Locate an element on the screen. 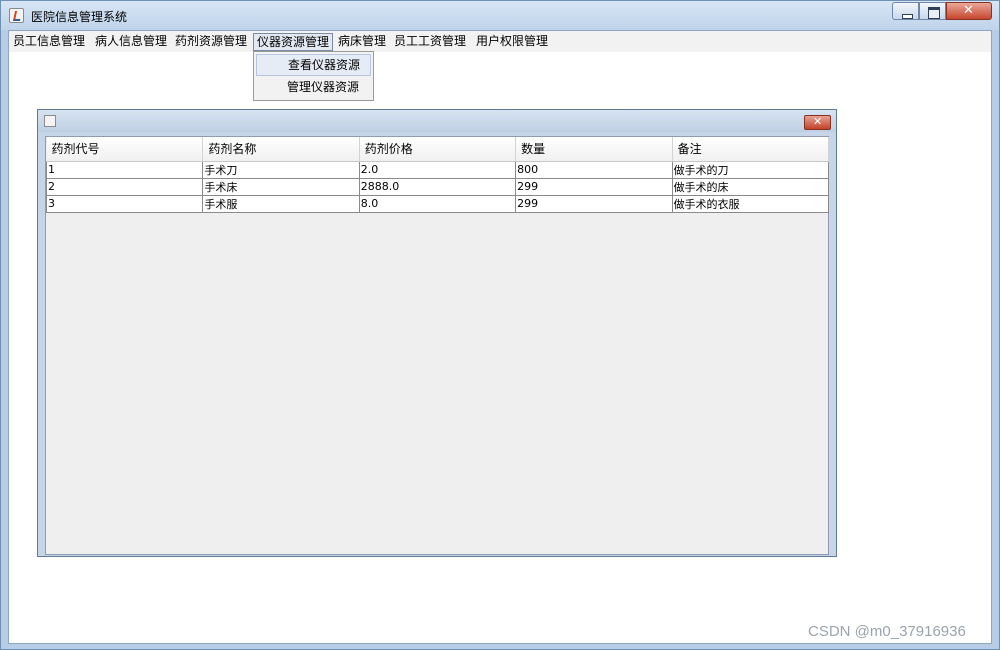 This screenshot has height=650, width=1000. cell-name: 手术服 is located at coordinates (281, 203).